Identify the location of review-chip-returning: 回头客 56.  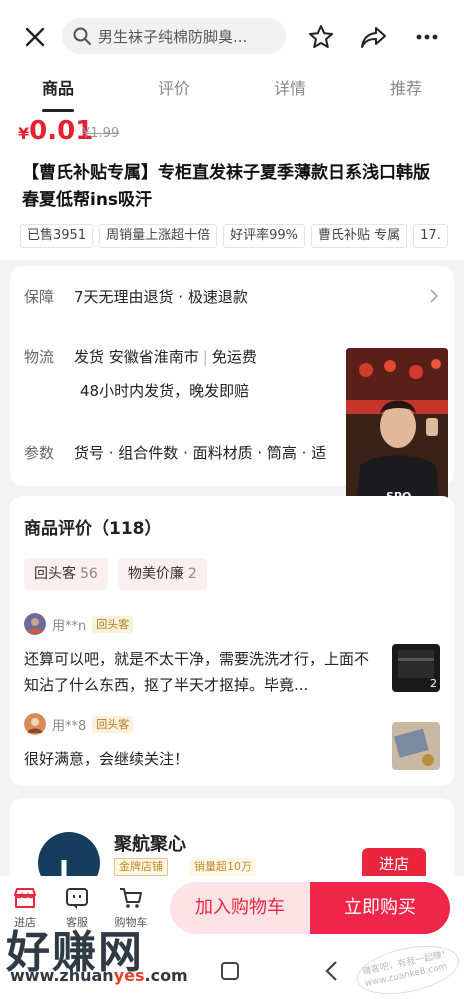
(66, 574).